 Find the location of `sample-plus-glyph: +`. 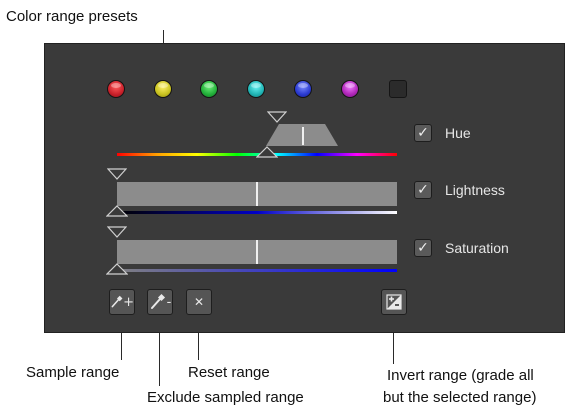

sample-plus-glyph: + is located at coordinates (128, 302).